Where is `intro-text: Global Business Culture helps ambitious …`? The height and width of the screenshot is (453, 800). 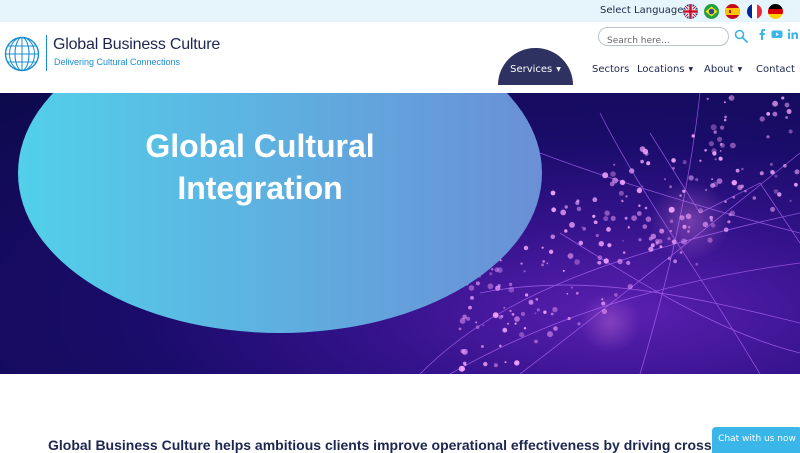
intro-text: Global Business Culture helps ambitious … is located at coordinates (390, 445).